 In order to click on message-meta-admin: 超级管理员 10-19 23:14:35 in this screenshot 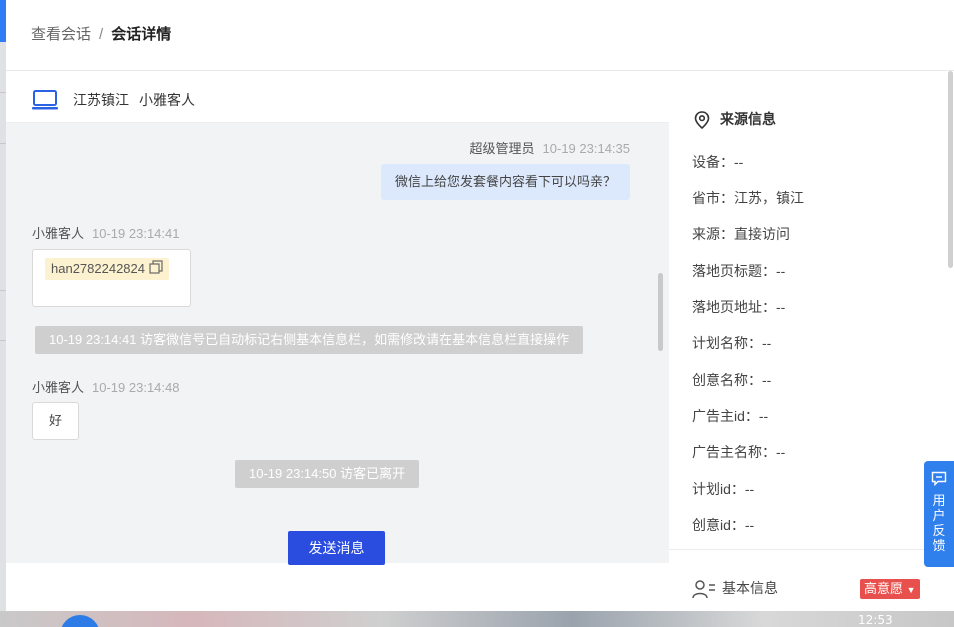, I will do `click(550, 147)`.